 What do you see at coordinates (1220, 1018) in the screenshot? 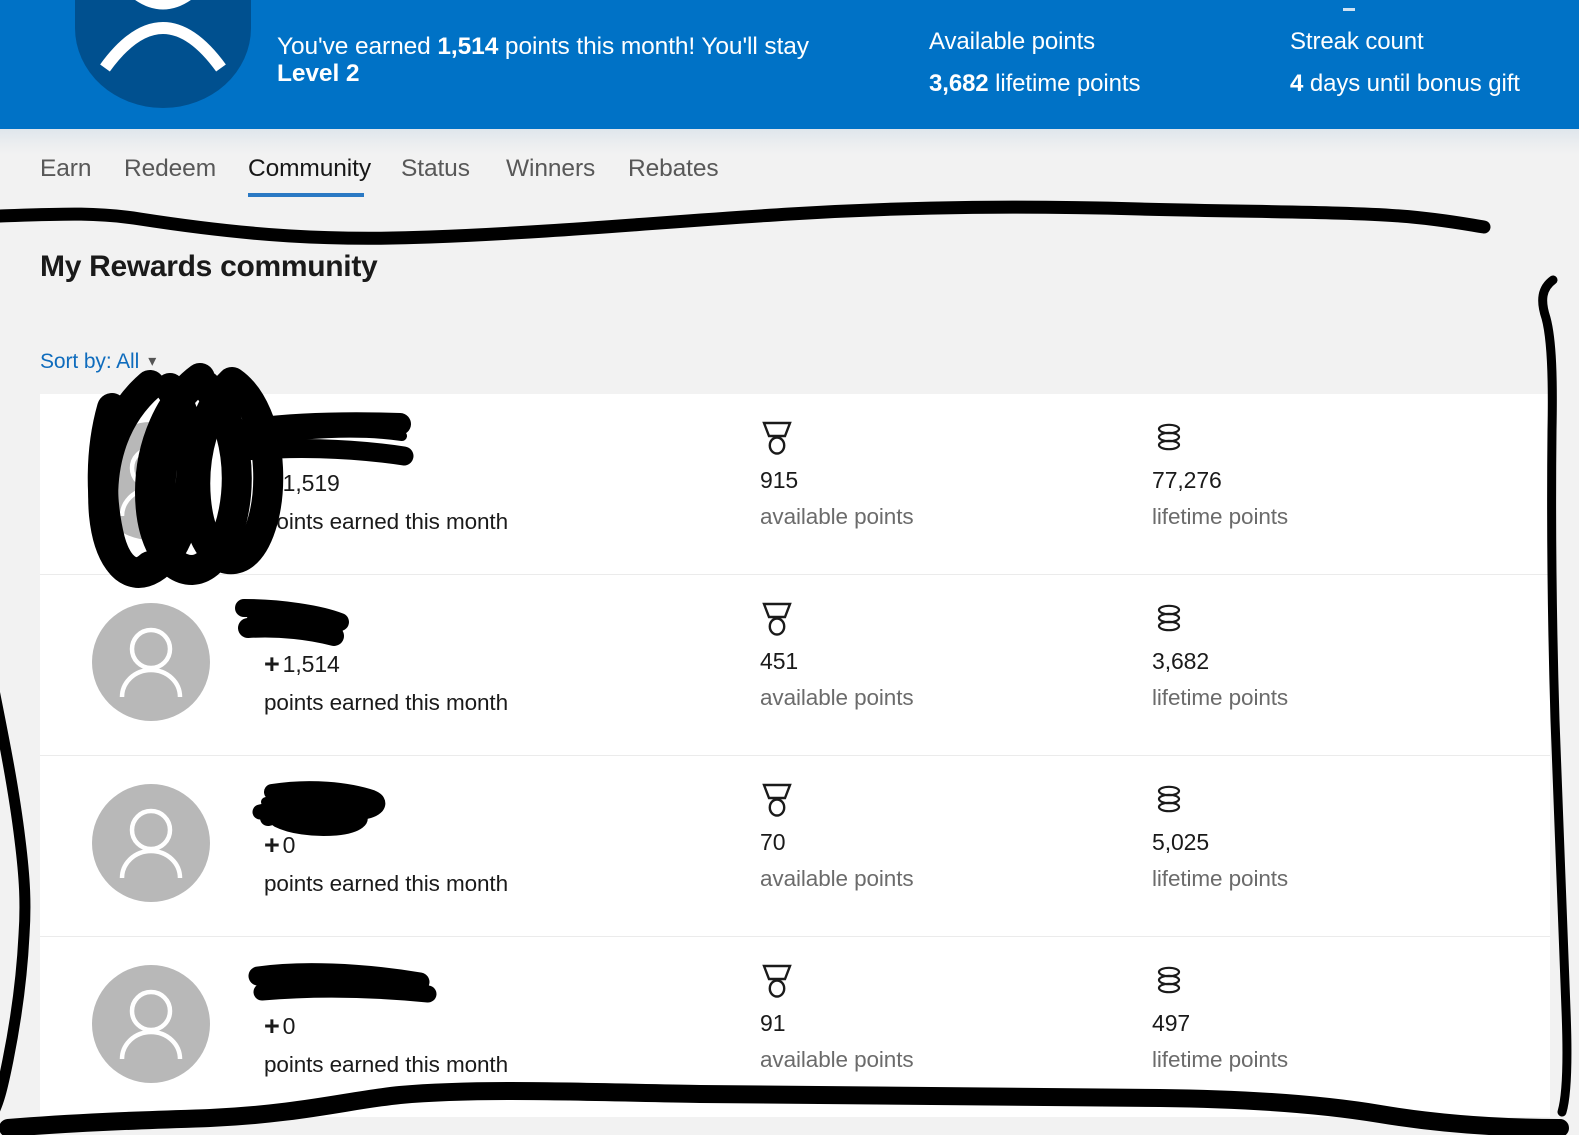
I see `lifetime-points-metric: 497 lifetime points` at bounding box center [1220, 1018].